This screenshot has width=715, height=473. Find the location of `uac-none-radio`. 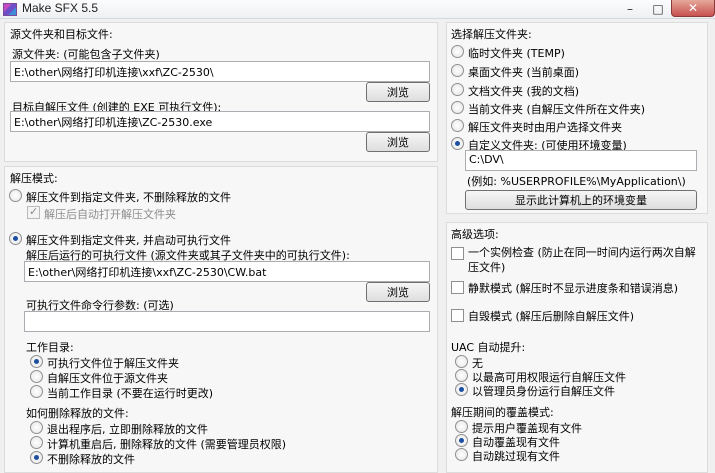

uac-none-radio is located at coordinates (461, 361).